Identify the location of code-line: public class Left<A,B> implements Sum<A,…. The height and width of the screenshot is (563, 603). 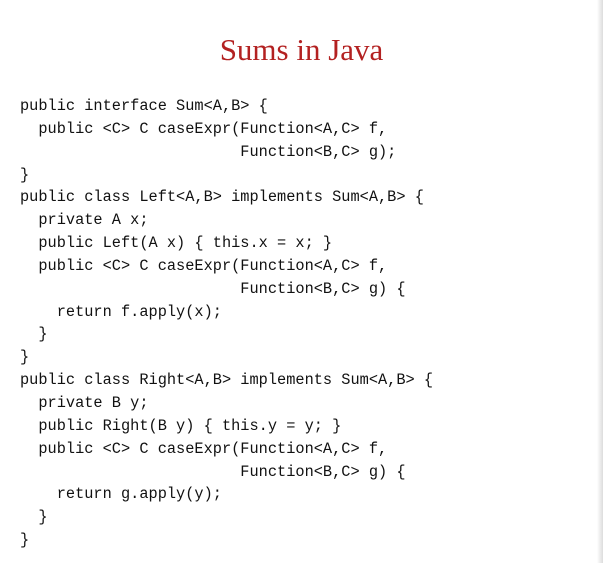
(222, 197).